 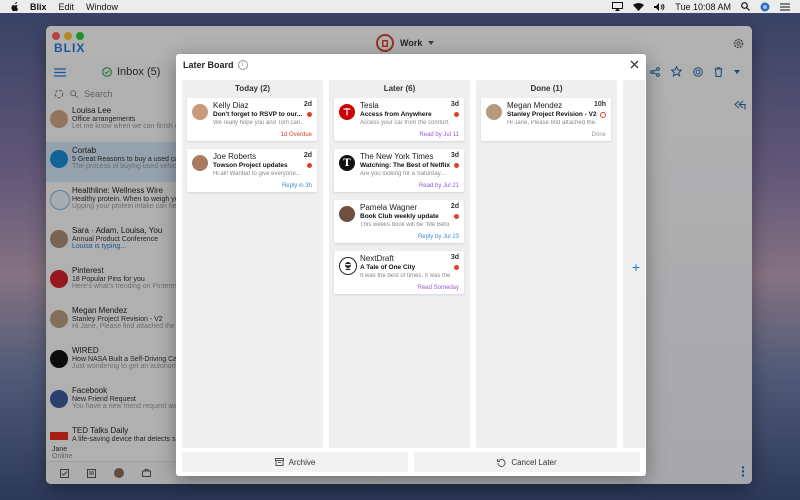 What do you see at coordinates (765, 7) in the screenshot?
I see `user-globe-icon` at bounding box center [765, 7].